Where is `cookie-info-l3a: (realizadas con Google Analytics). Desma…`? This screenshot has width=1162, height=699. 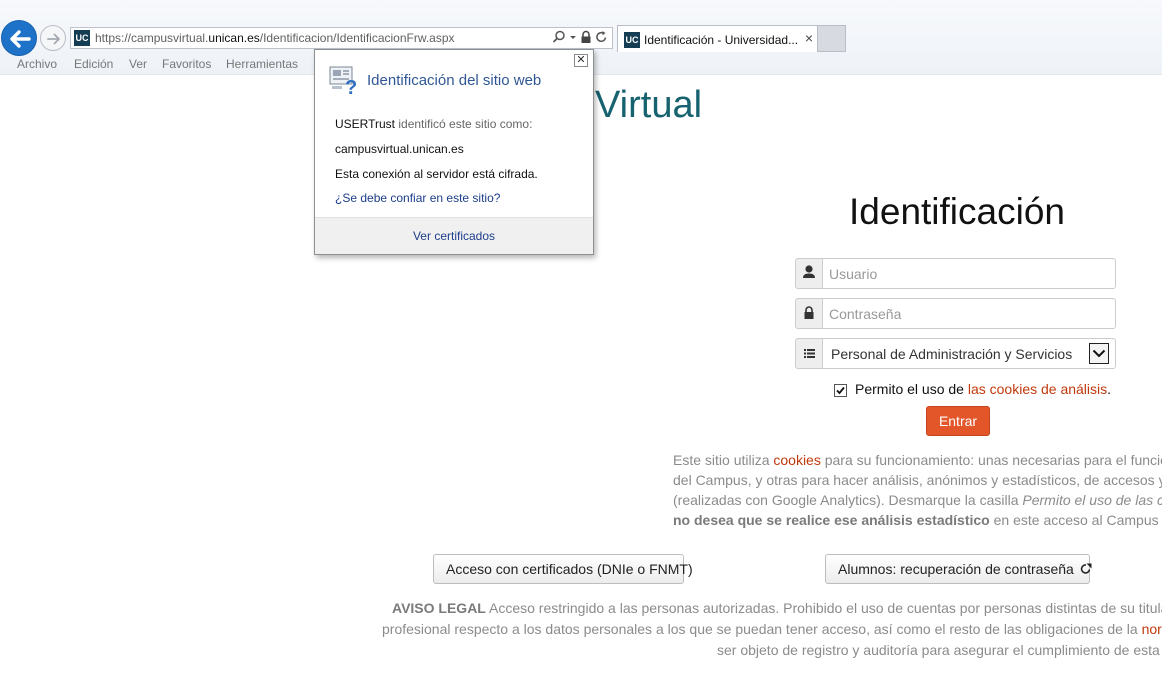
cookie-info-l3a: (realizadas con Google Analytics). Desma… is located at coordinates (848, 500).